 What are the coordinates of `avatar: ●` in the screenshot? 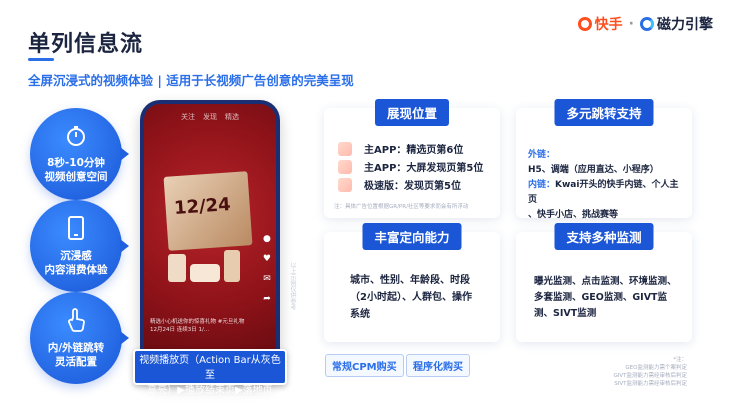 It's located at (267, 239).